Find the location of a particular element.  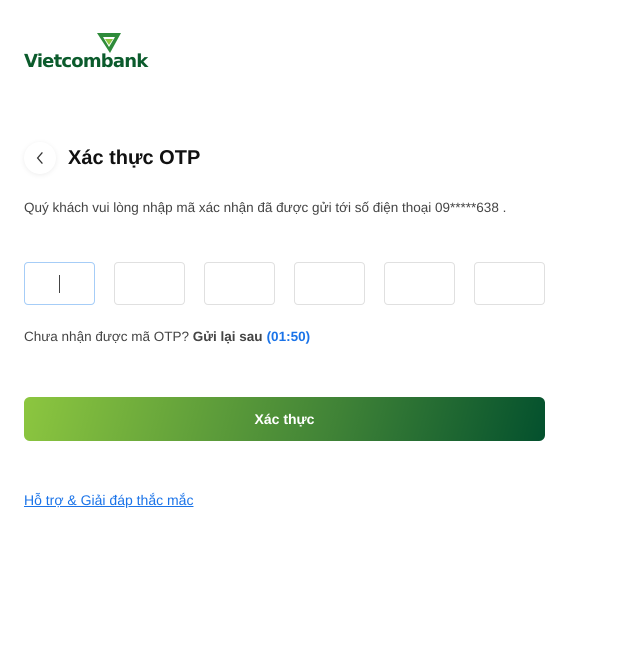

page-title: Xác thực OTP is located at coordinates (134, 158).